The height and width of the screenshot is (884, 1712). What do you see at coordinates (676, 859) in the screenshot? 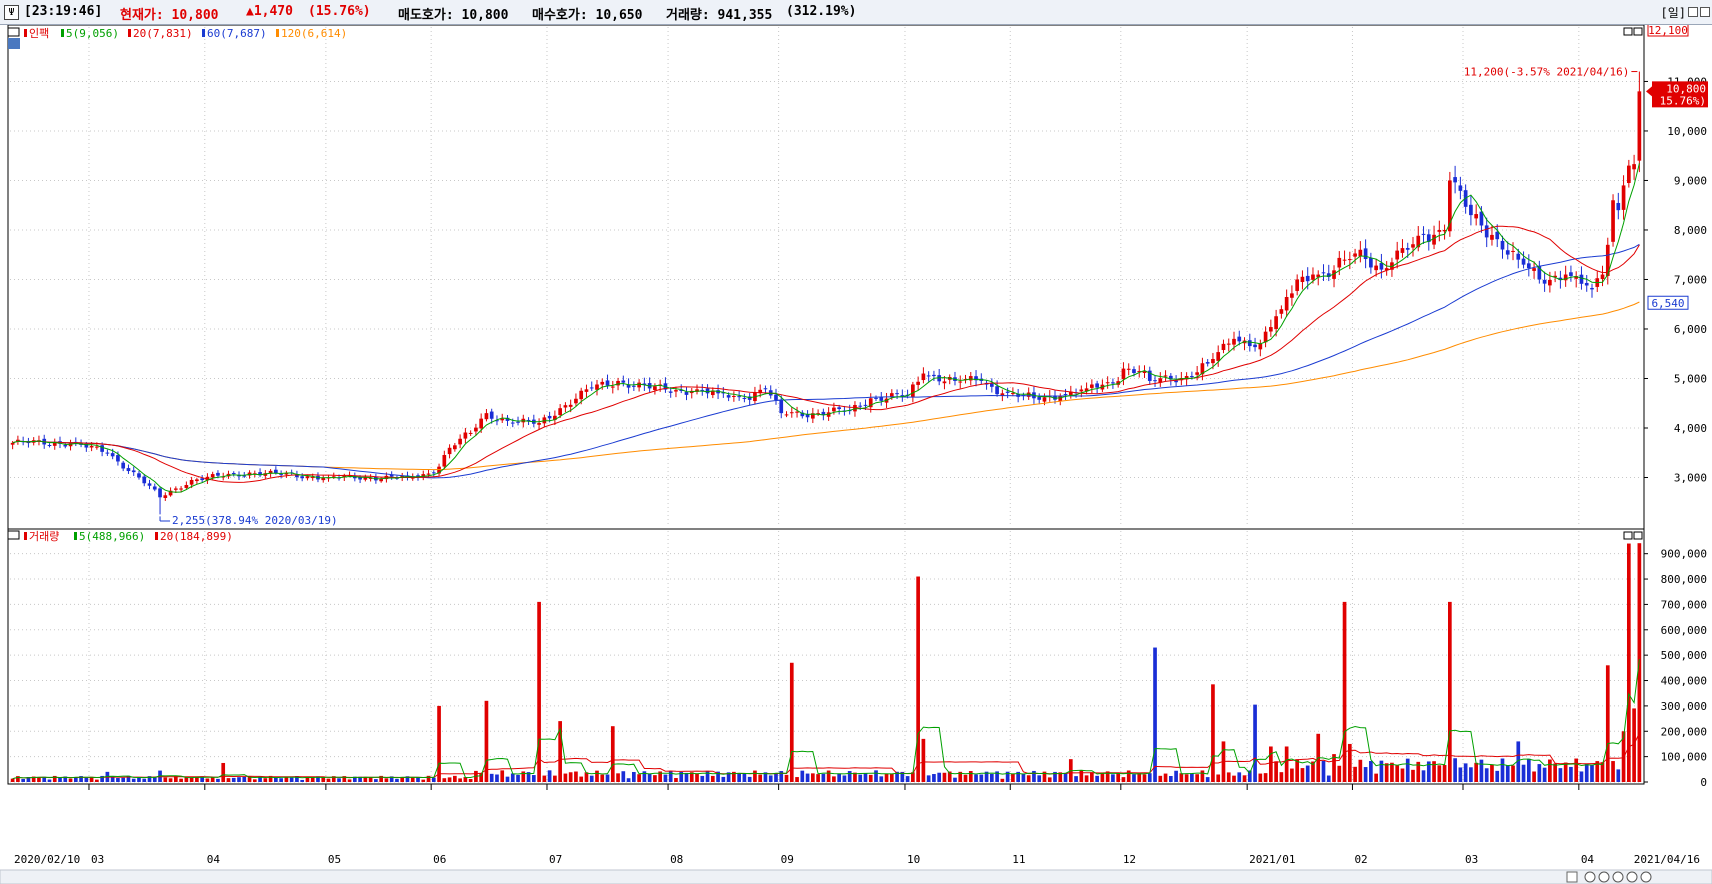
I see `x-axis-label: 08` at bounding box center [676, 859].